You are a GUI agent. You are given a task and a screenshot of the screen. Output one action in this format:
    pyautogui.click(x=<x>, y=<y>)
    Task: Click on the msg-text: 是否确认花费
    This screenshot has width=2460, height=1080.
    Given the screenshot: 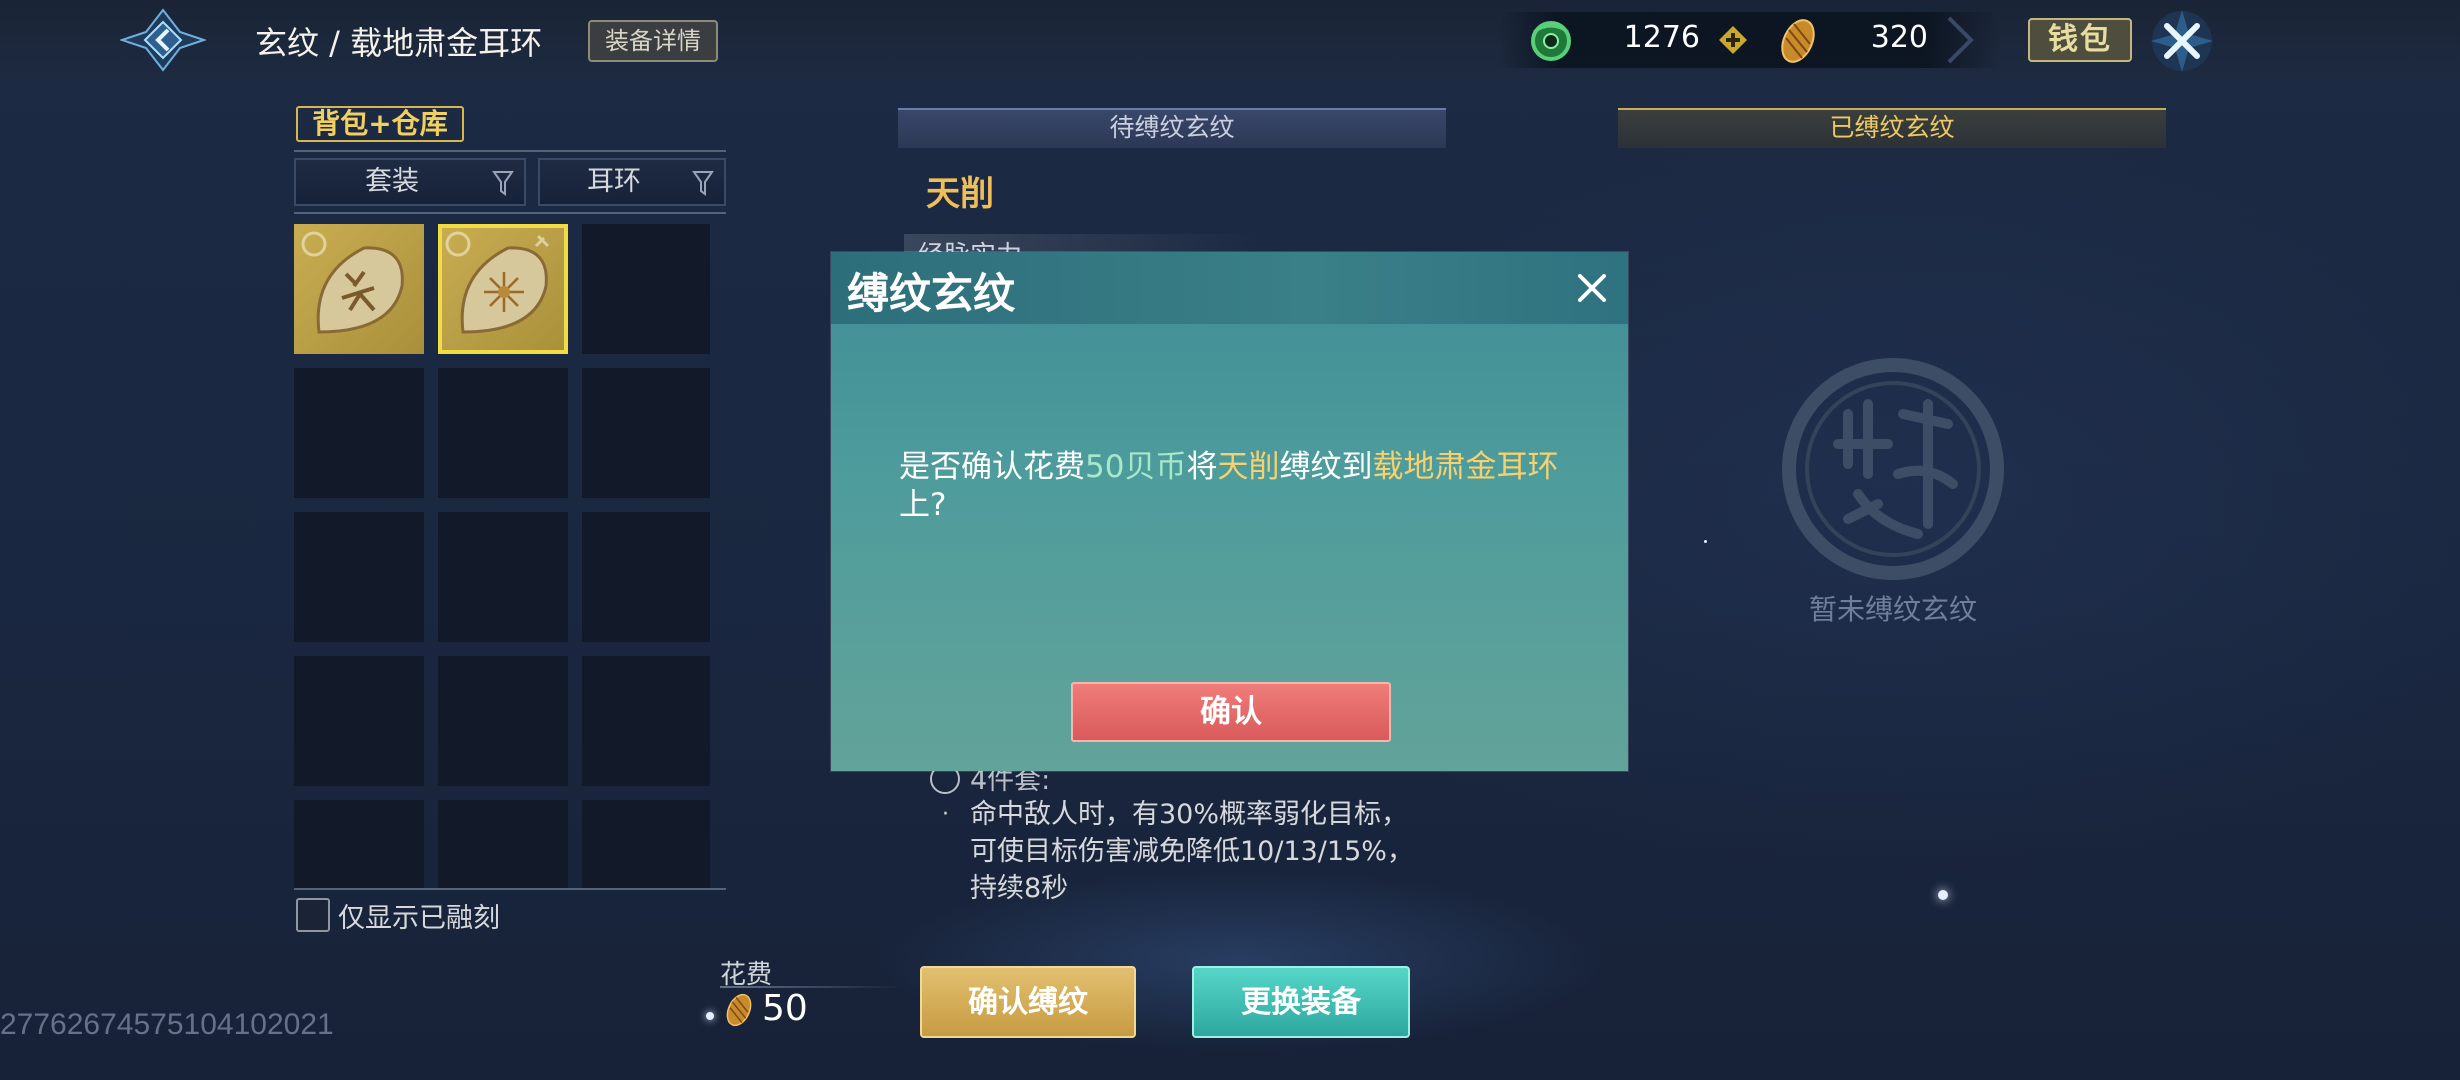 What is the action you would take?
    pyautogui.click(x=992, y=467)
    